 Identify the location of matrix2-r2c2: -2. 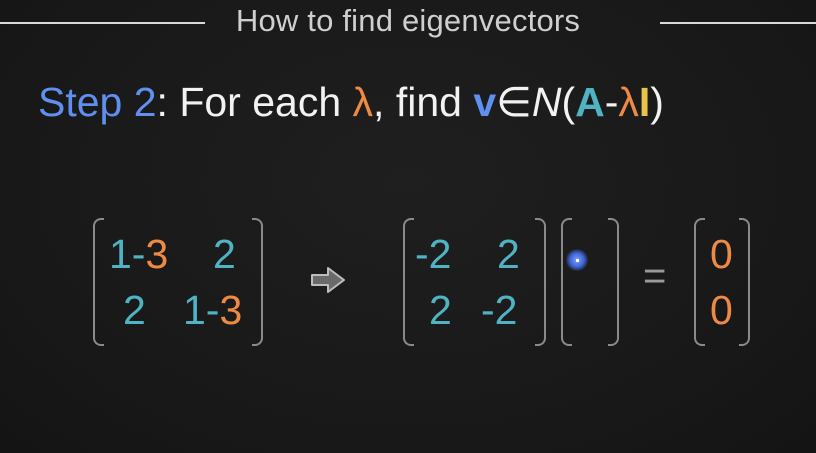
(499, 310).